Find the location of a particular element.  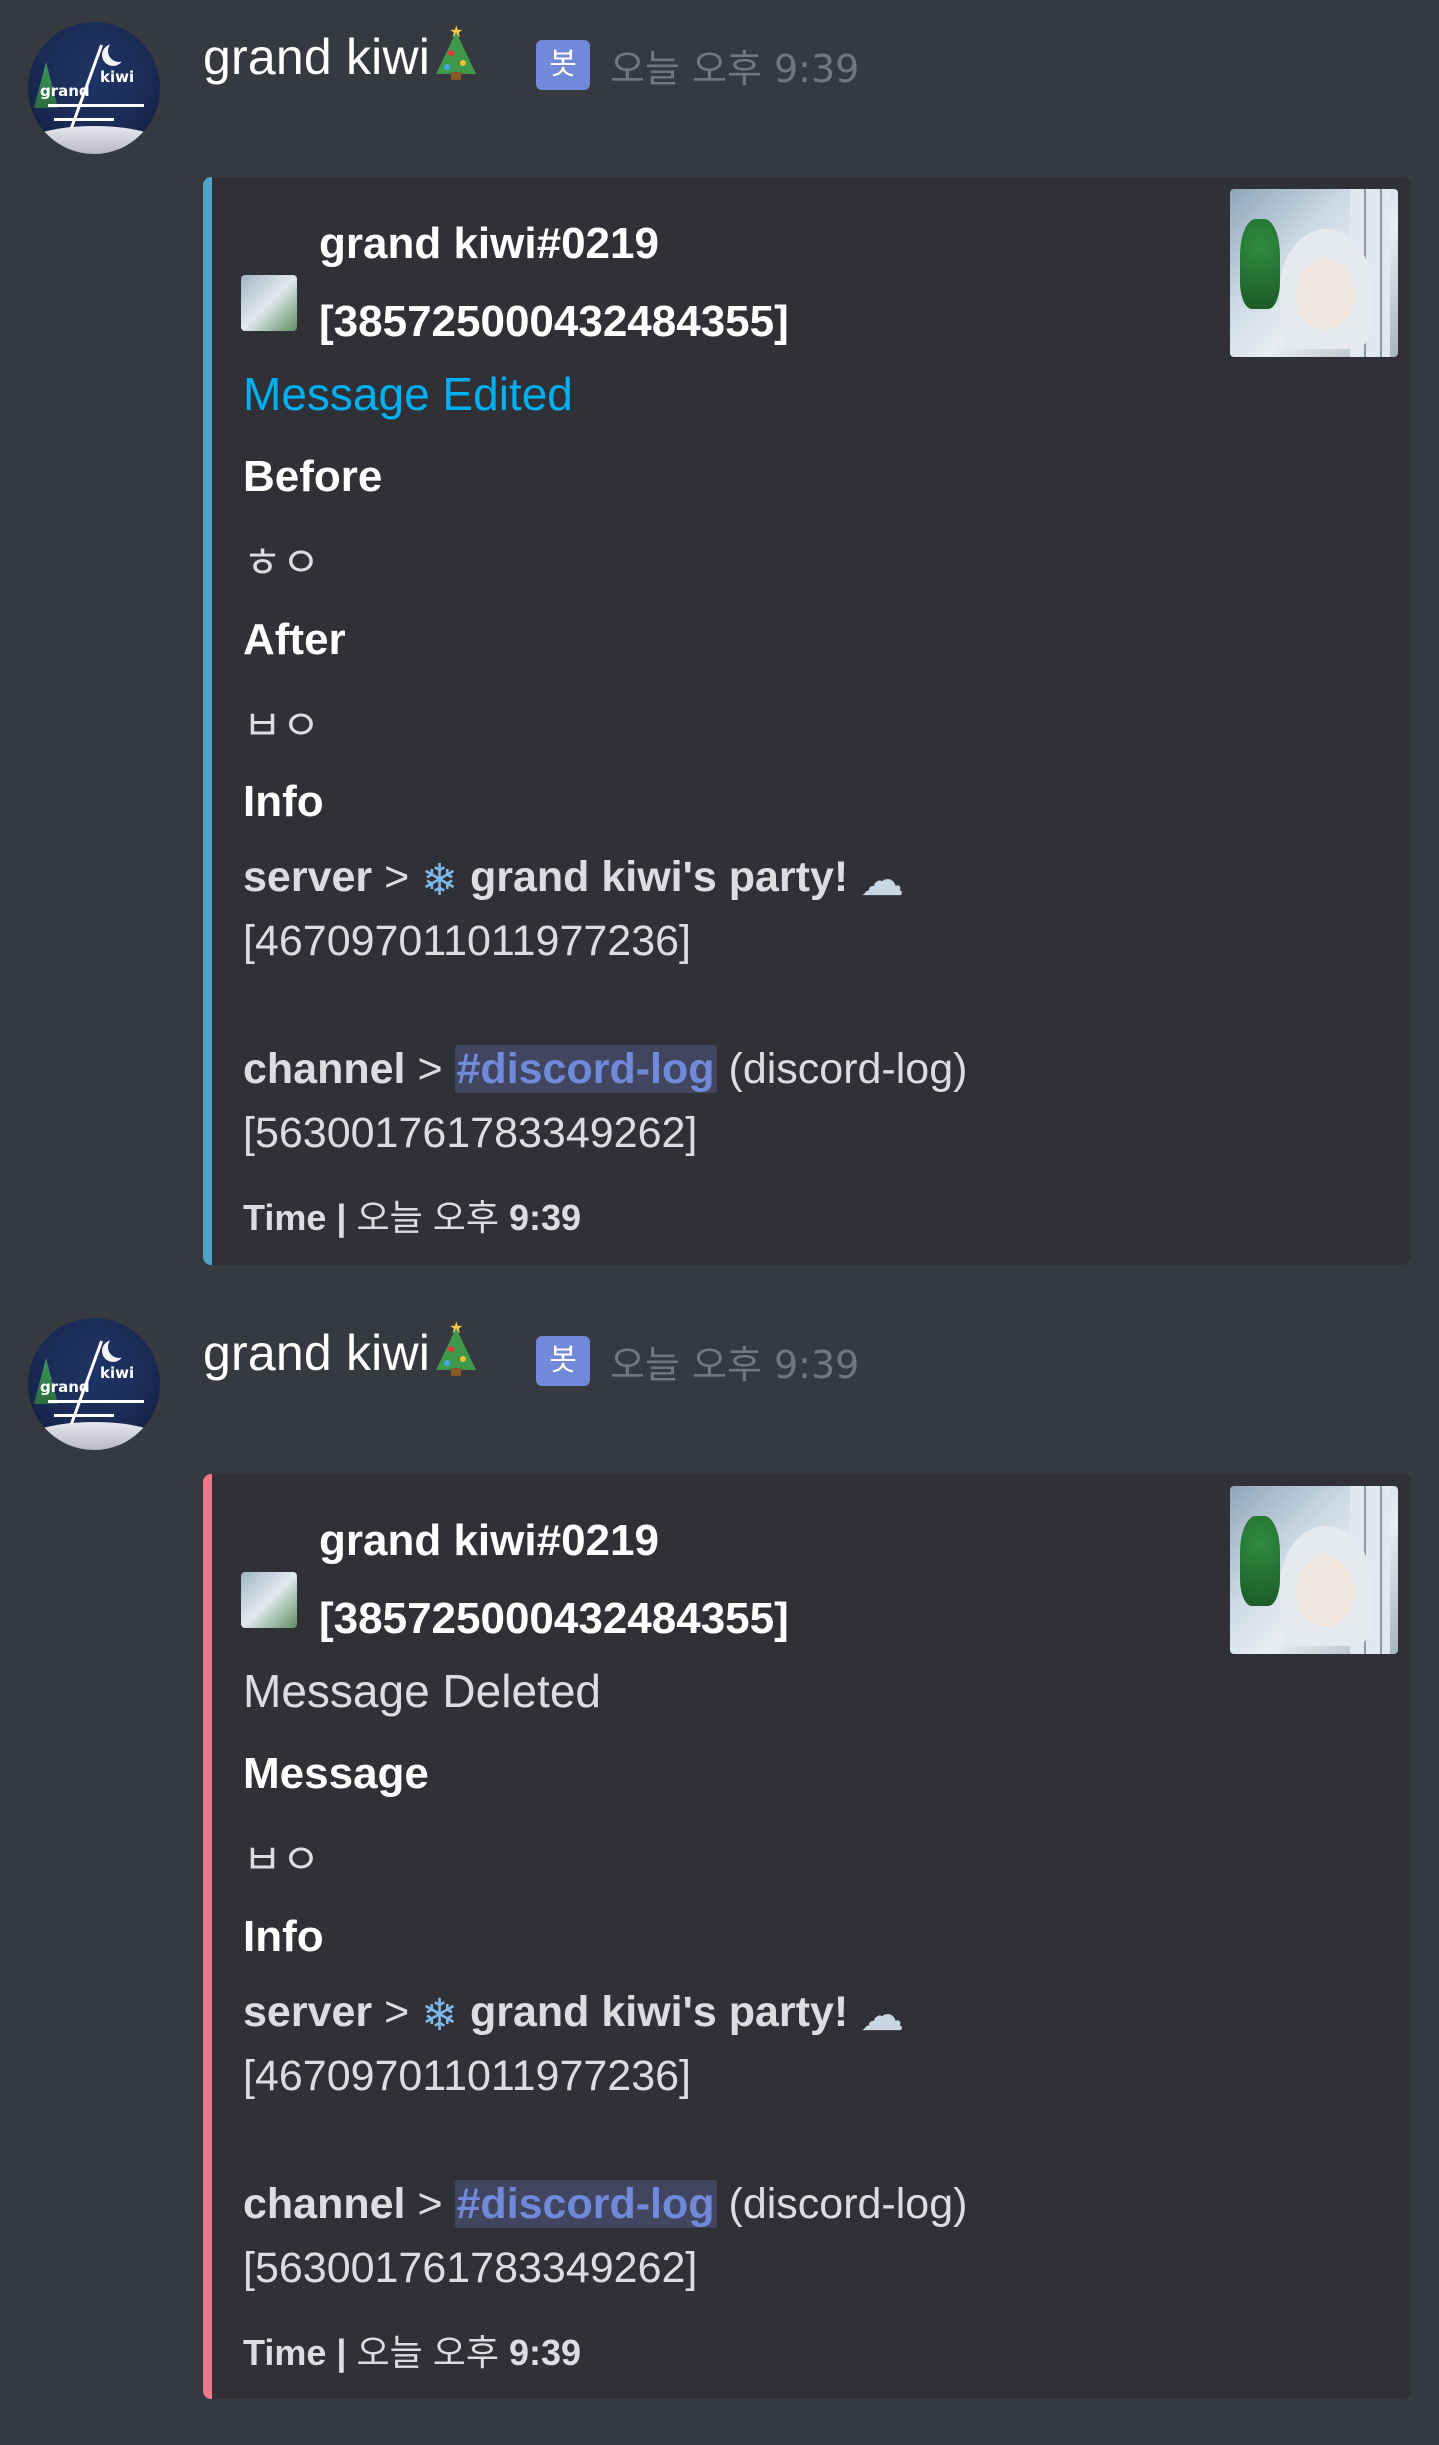

field-value-before: ㅎㅇ is located at coordinates (282, 562).